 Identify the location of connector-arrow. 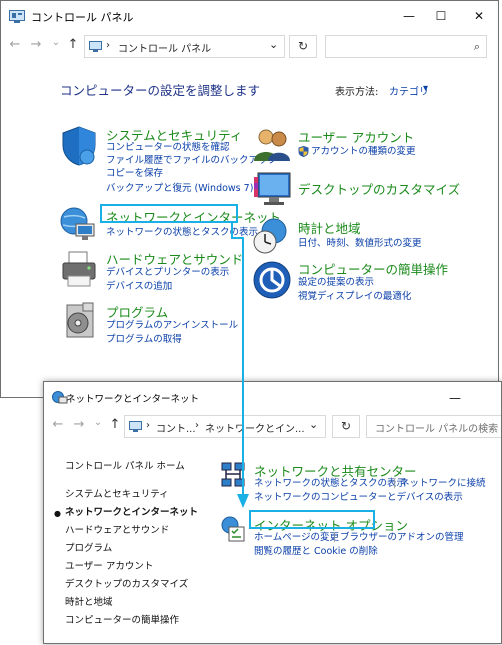
(240, 365).